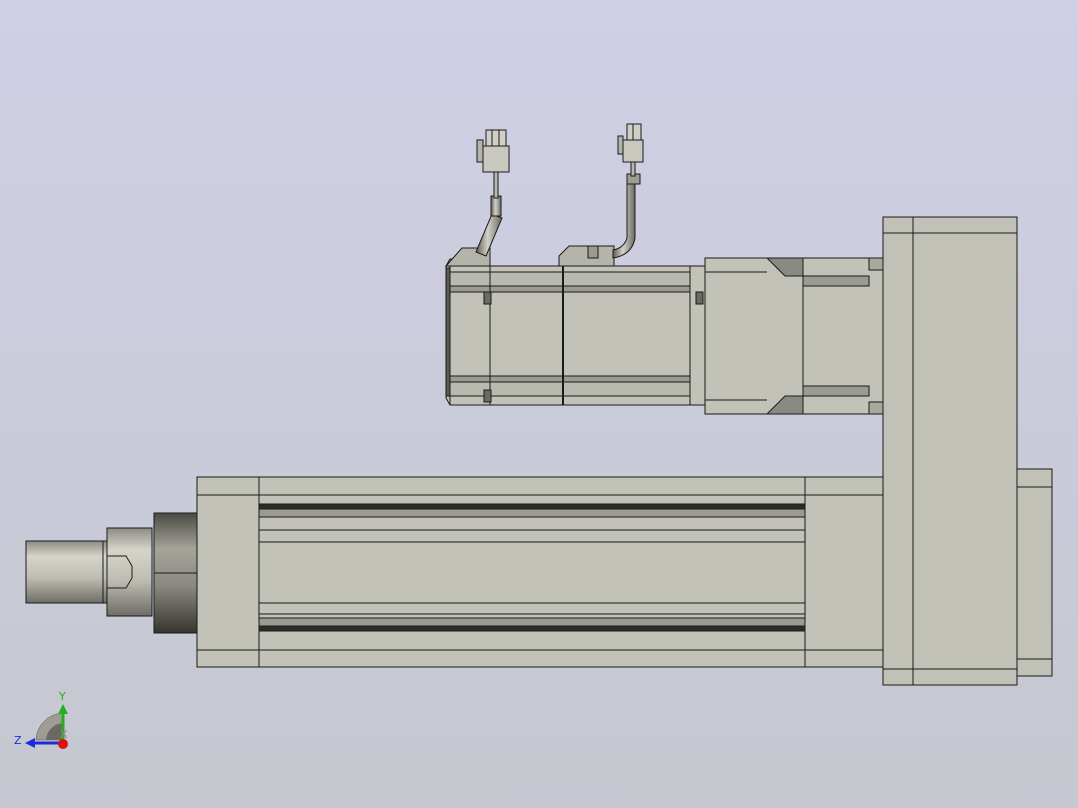  I want to click on actuator-groove-bottom, so click(532, 628).